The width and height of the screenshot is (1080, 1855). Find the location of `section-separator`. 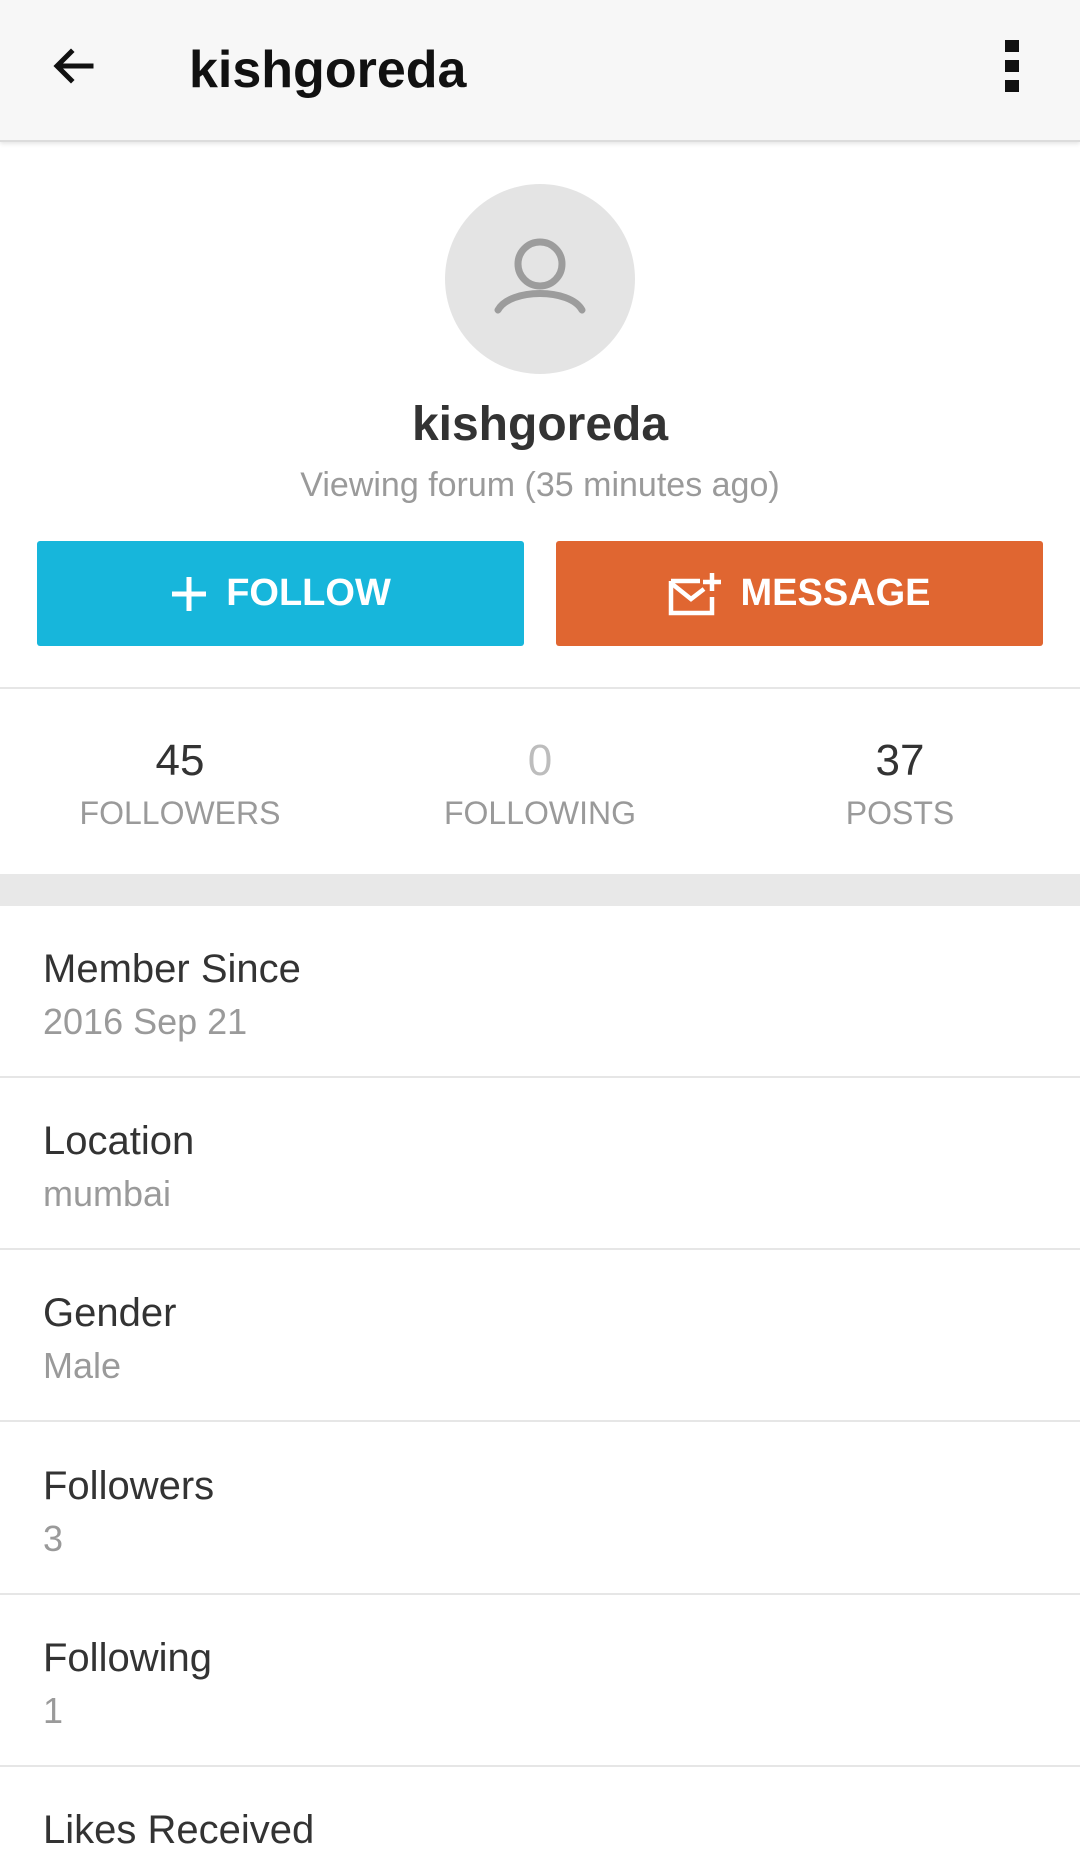

section-separator is located at coordinates (540, 890).